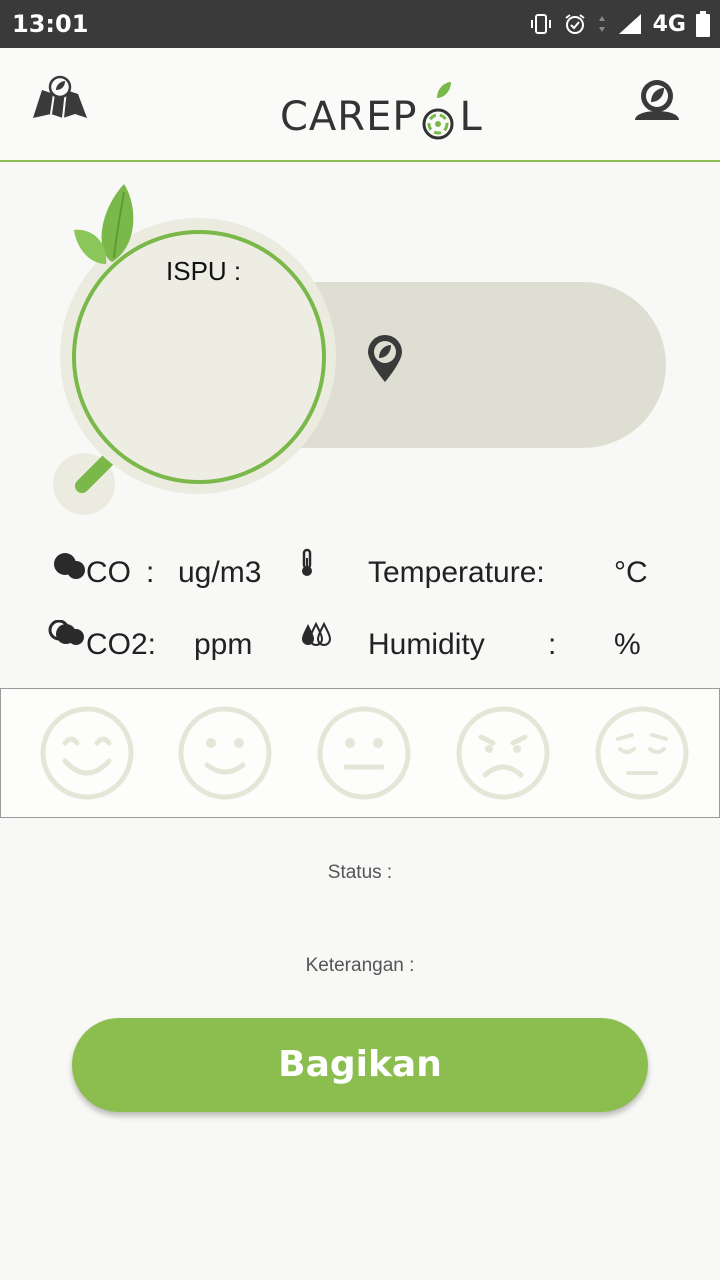 The image size is (720, 1280). What do you see at coordinates (456, 572) in the screenshot?
I see `temperature-label: Temperature:` at bounding box center [456, 572].